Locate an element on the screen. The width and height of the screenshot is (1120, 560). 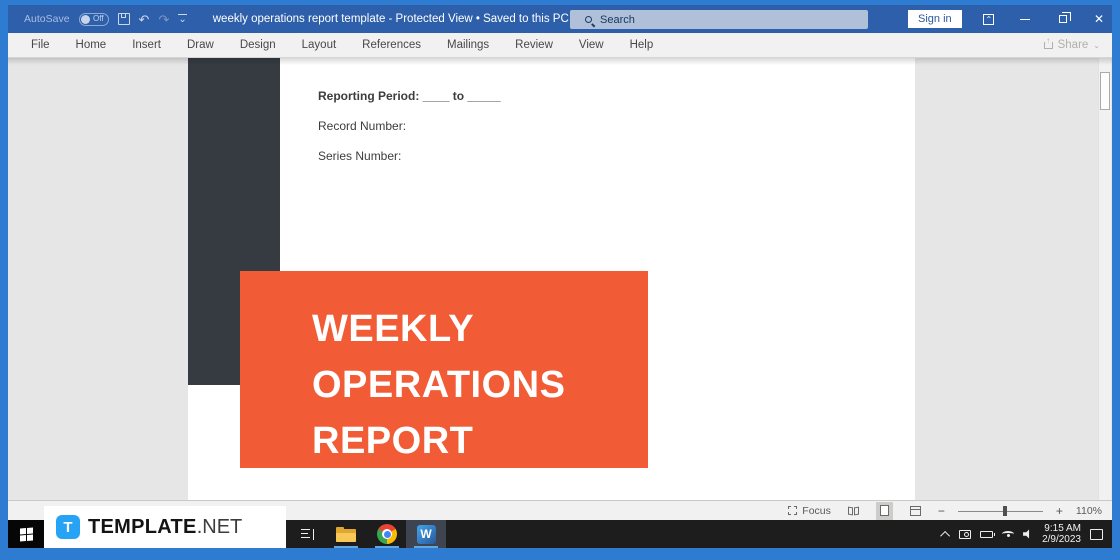
field-record-number: Record Number: is located at coordinates (409, 126).